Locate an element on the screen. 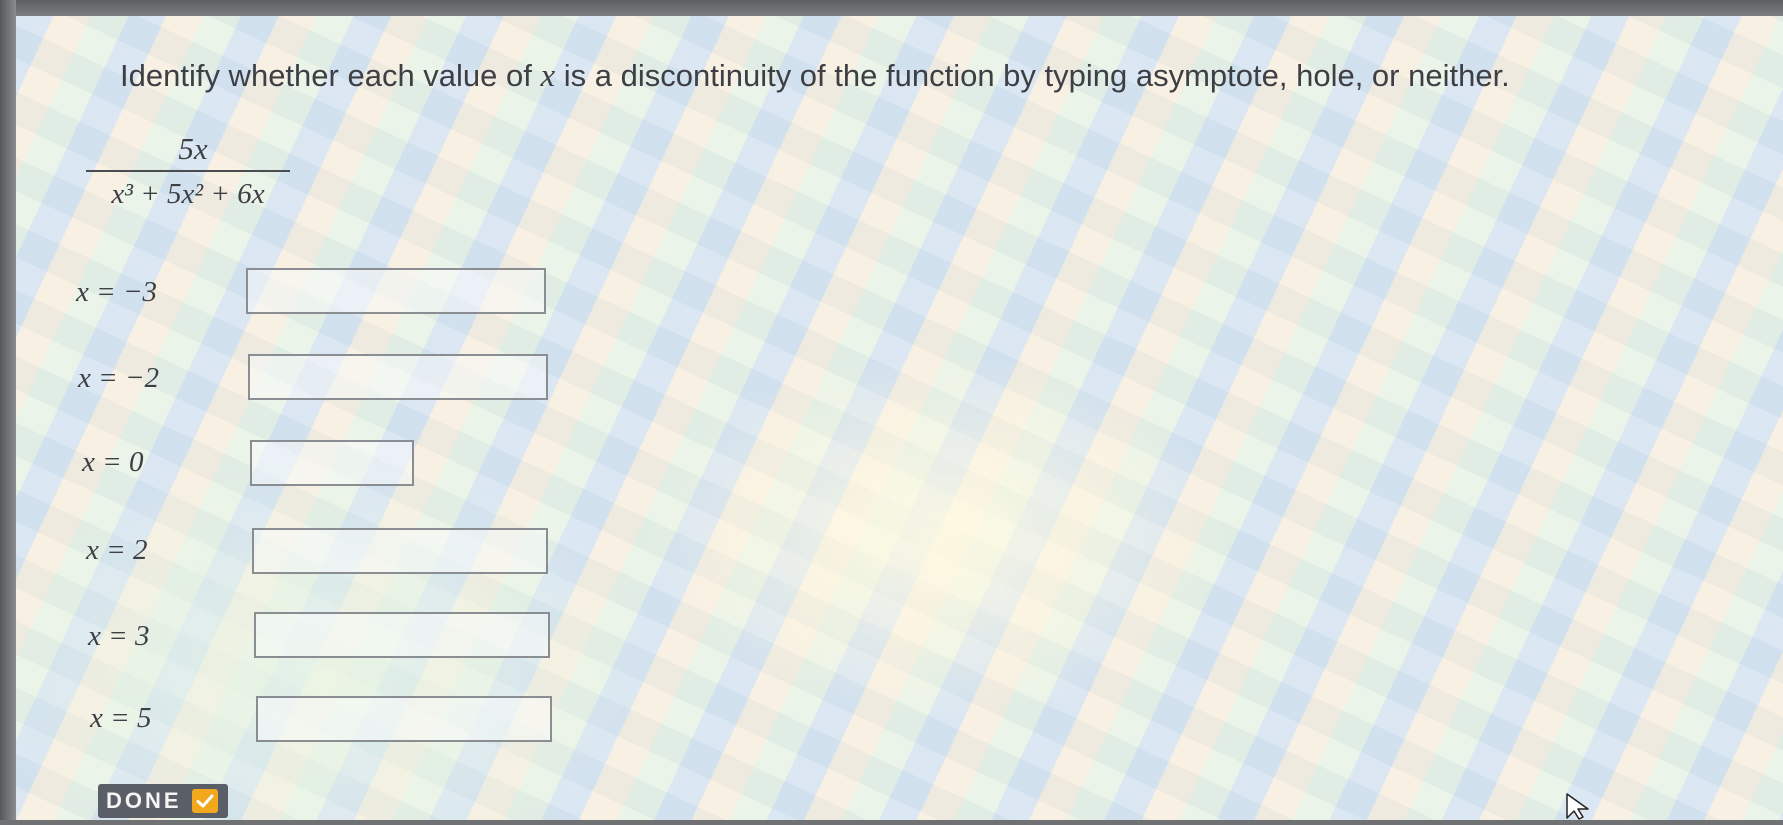 The height and width of the screenshot is (825, 1783). done-label: DONE is located at coordinates (144, 800).